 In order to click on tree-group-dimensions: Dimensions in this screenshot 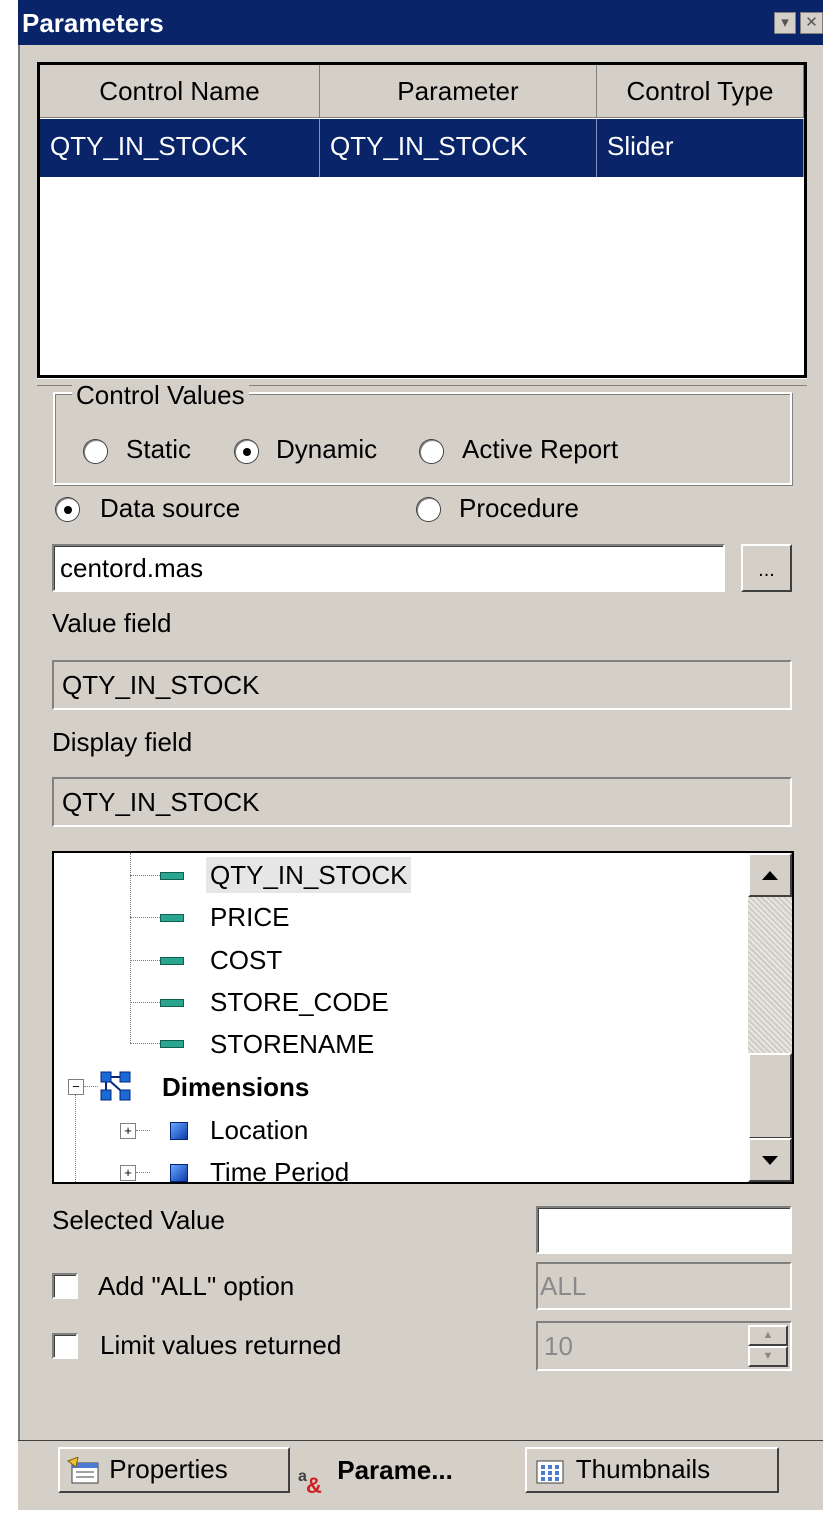, I will do `click(235, 1087)`.